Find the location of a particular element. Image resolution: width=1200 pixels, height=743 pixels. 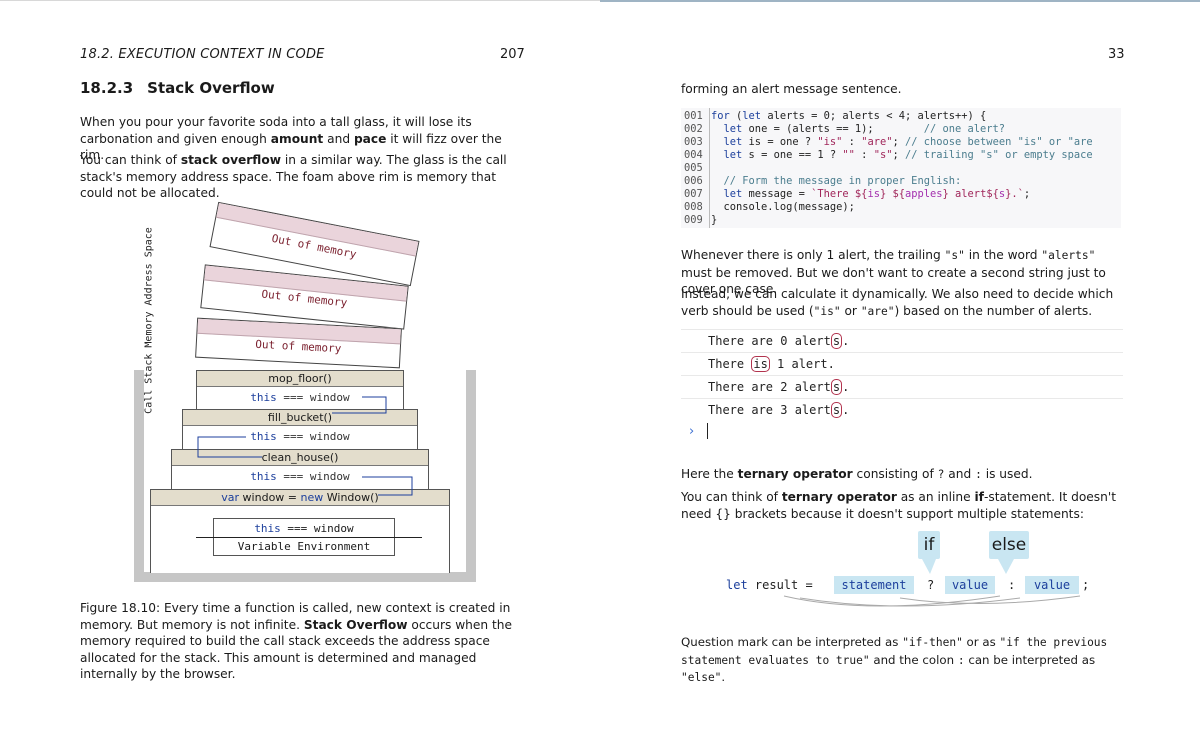

line-number: 002 is located at coordinates (693, 129).